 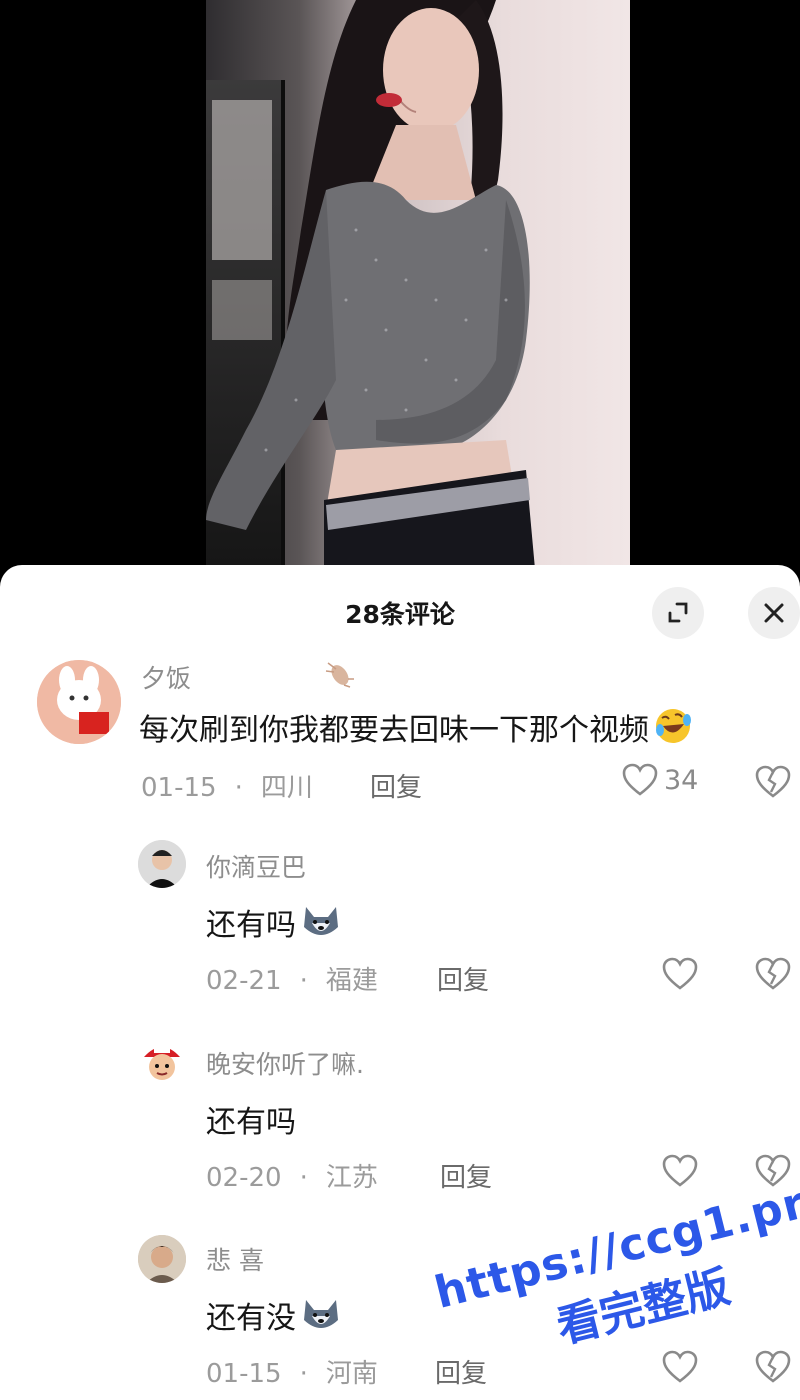 I want to click on comment-meta: 02-21 · 福建, so click(x=292, y=978).